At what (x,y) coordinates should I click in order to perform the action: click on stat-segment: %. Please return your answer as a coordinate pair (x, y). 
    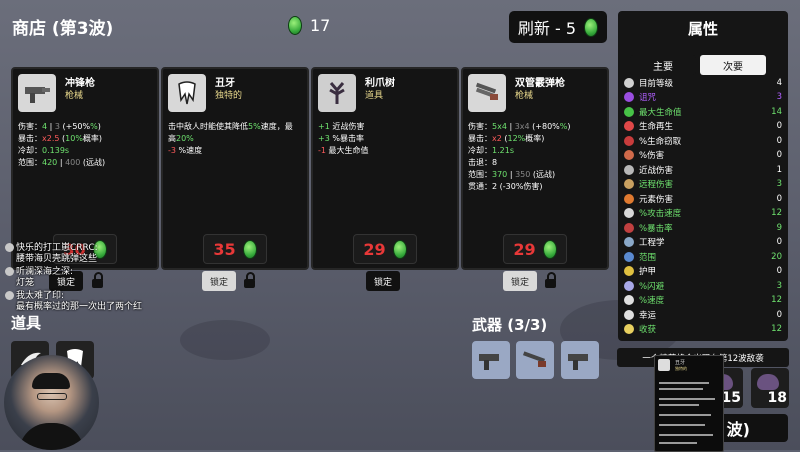
    Looking at the image, I should click on (94, 126).